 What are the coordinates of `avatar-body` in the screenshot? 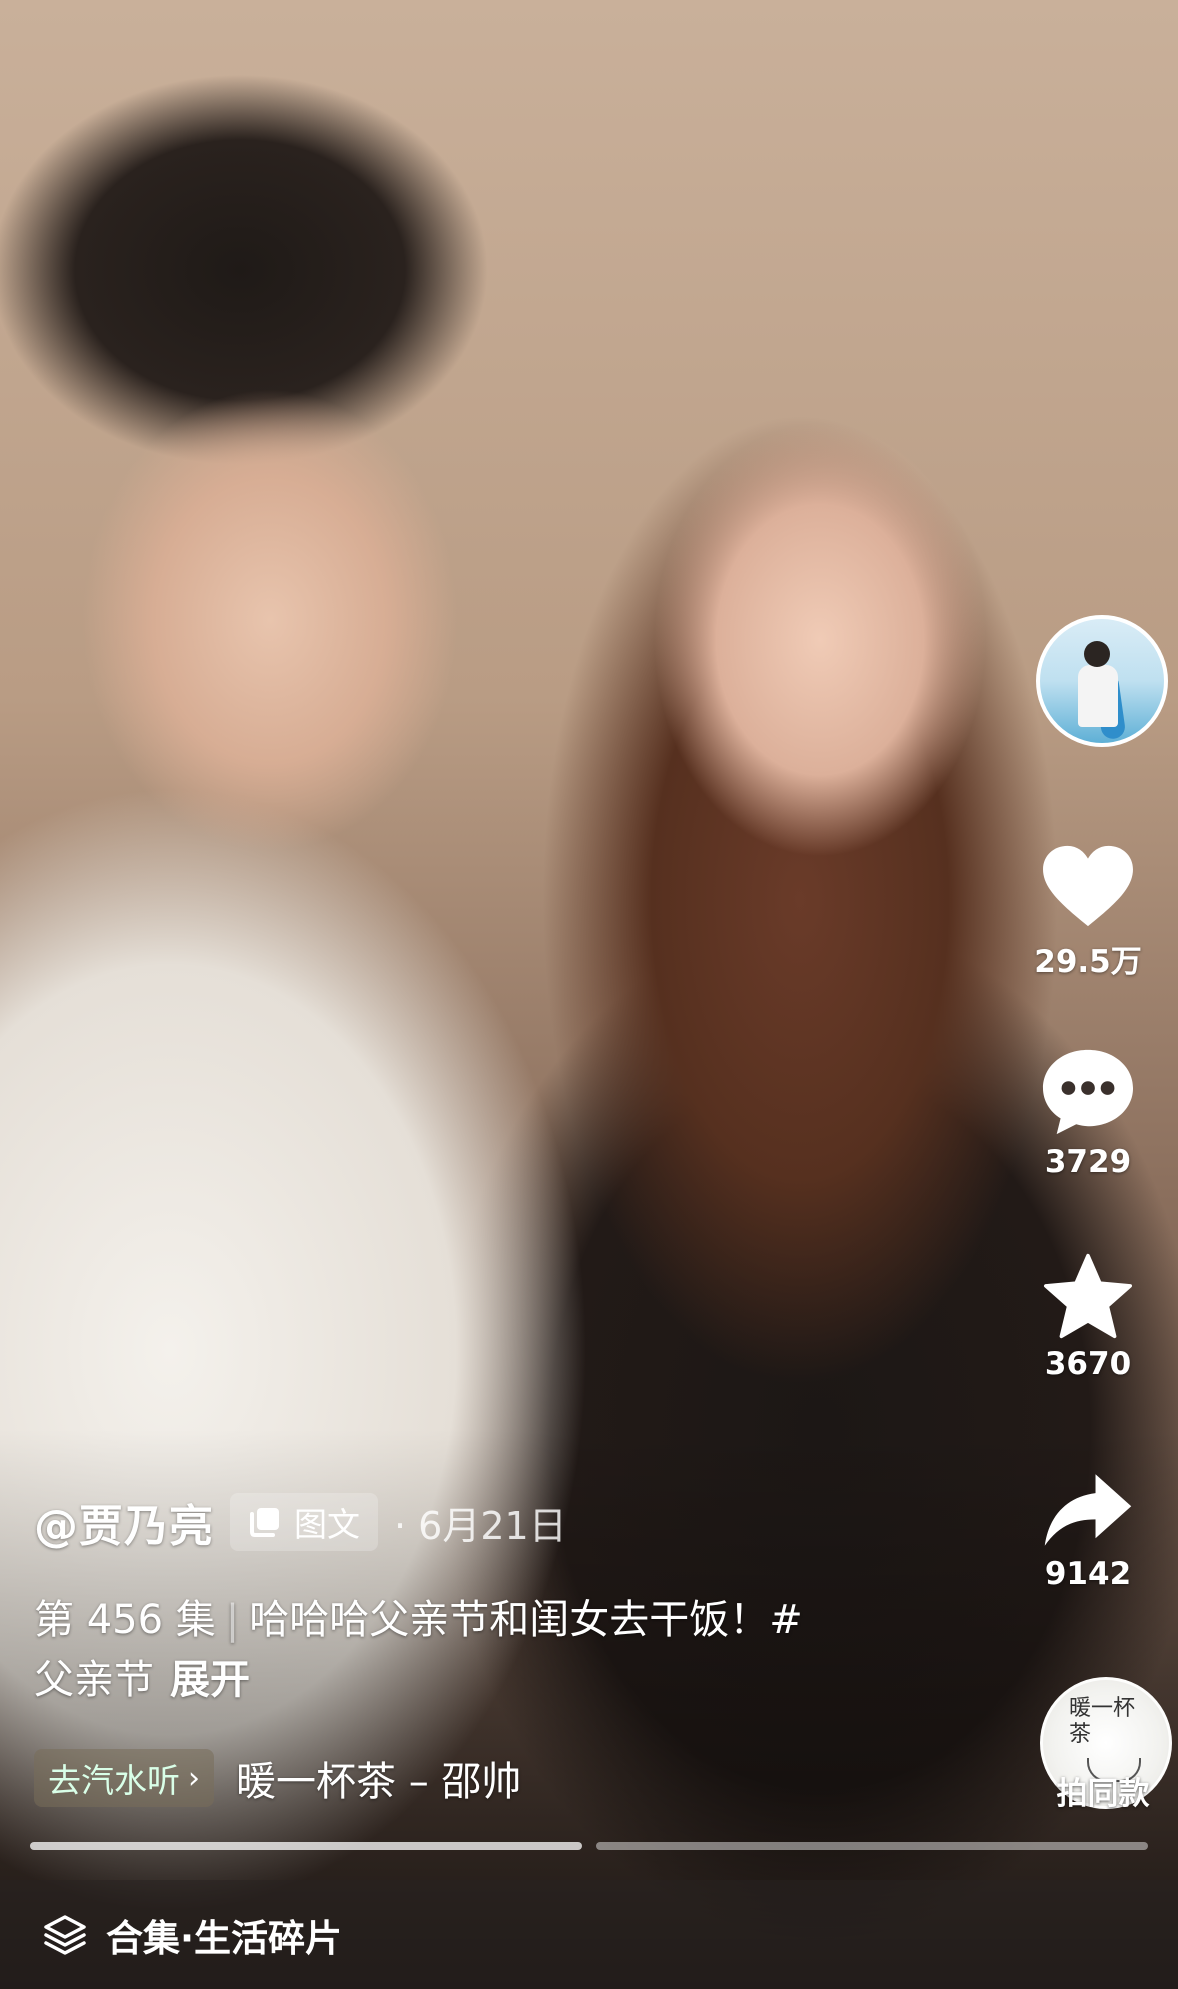 It's located at (1098, 696).